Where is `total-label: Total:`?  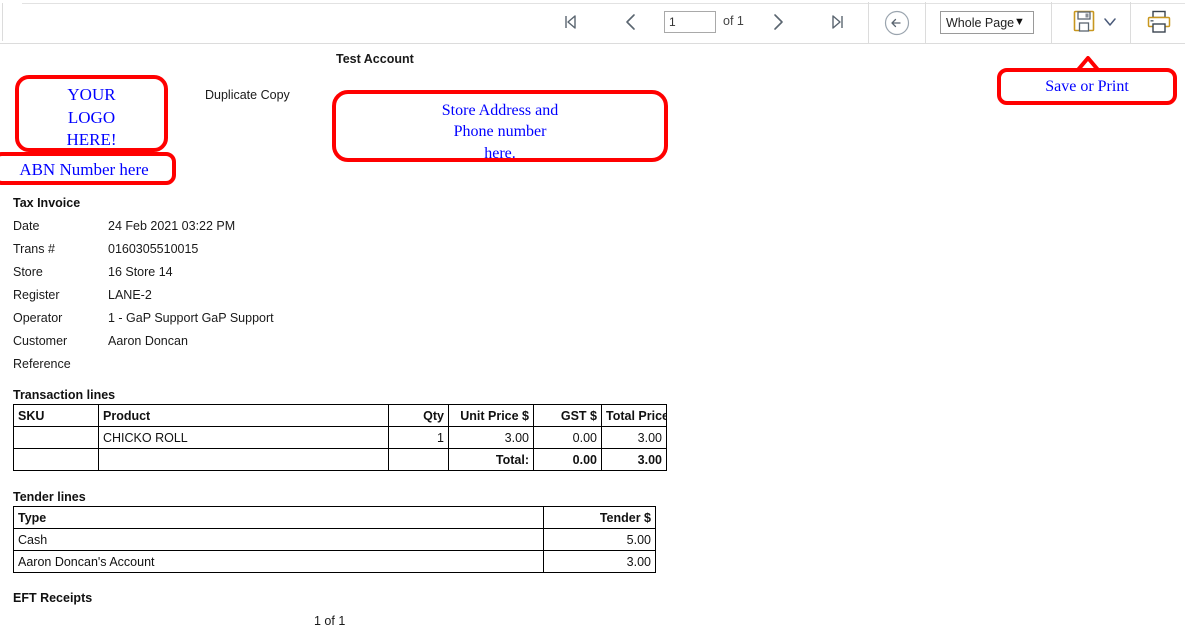
total-label: Total: is located at coordinates (491, 459).